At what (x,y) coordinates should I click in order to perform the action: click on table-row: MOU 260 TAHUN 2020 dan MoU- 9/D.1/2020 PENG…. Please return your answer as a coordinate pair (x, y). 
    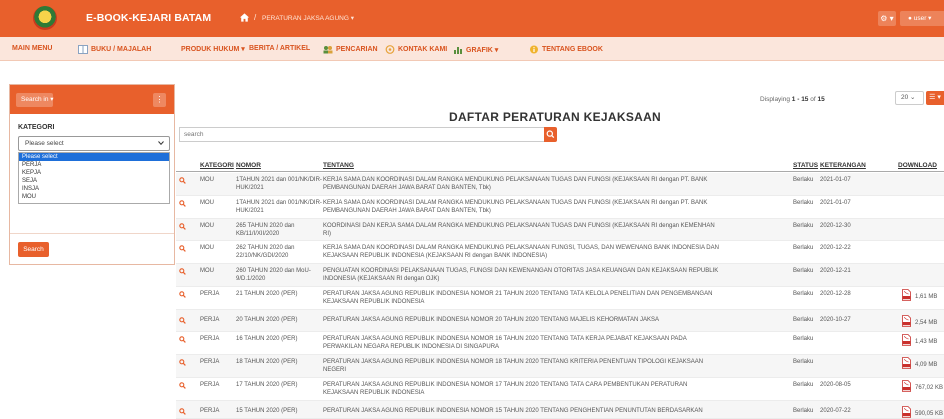
    Looking at the image, I should click on (560, 275).